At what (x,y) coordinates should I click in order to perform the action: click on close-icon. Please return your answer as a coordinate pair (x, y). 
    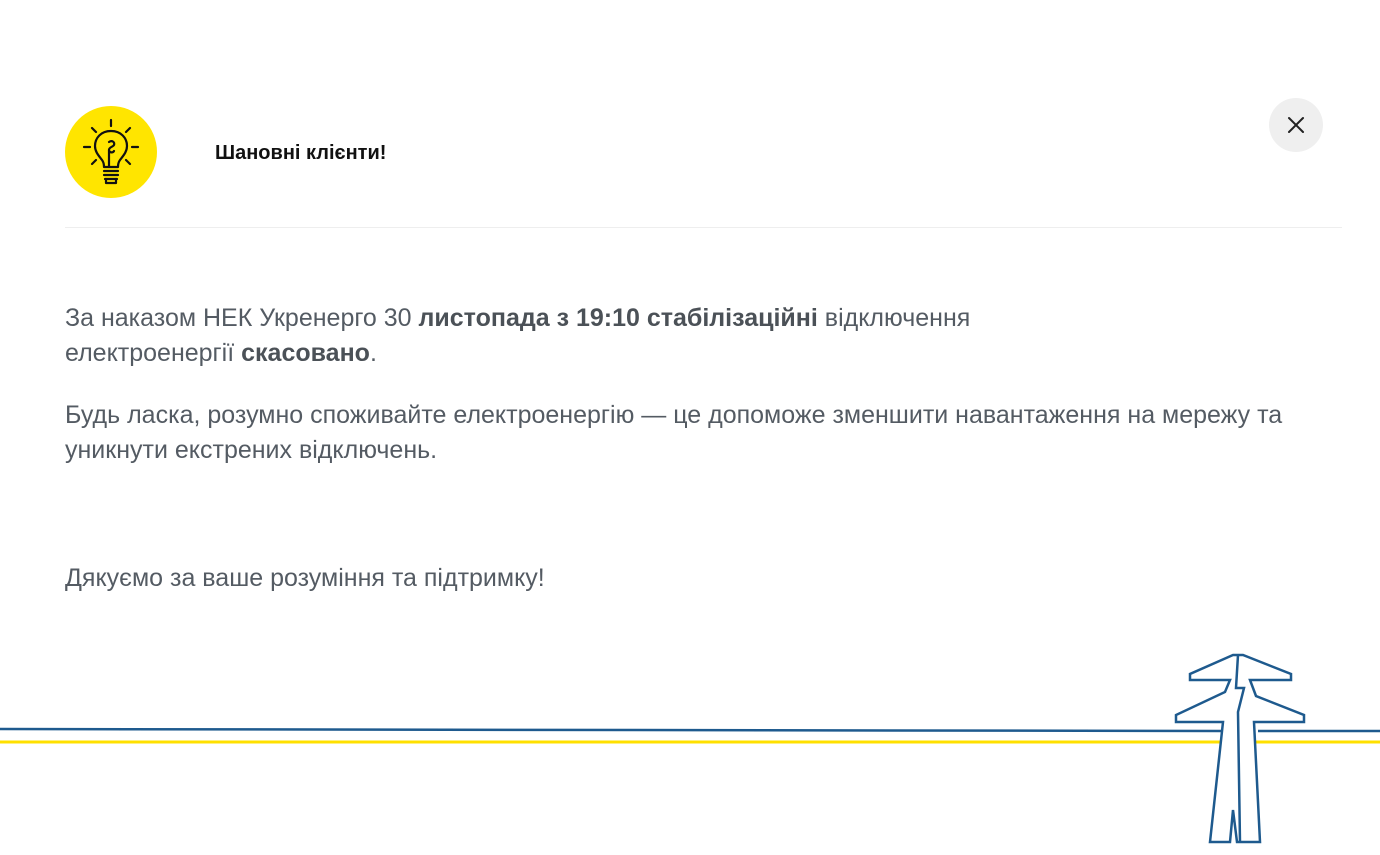
    Looking at the image, I should click on (1296, 125).